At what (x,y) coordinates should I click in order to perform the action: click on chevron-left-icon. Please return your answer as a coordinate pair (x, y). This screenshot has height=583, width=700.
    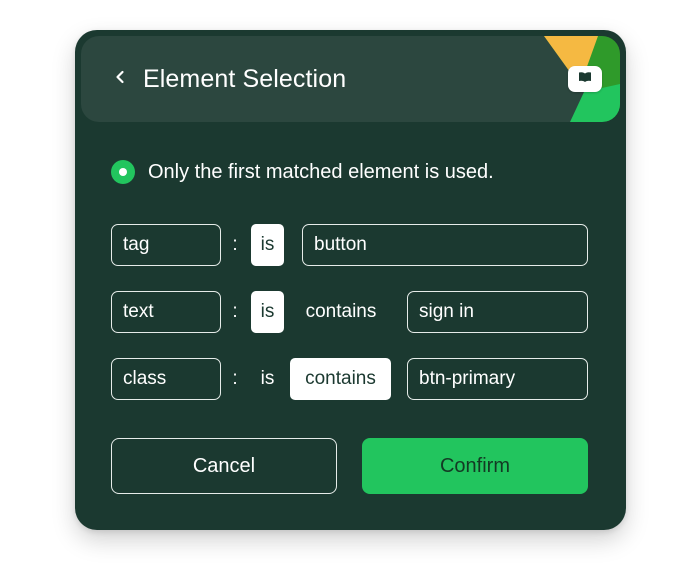
    Looking at the image, I should click on (120, 79).